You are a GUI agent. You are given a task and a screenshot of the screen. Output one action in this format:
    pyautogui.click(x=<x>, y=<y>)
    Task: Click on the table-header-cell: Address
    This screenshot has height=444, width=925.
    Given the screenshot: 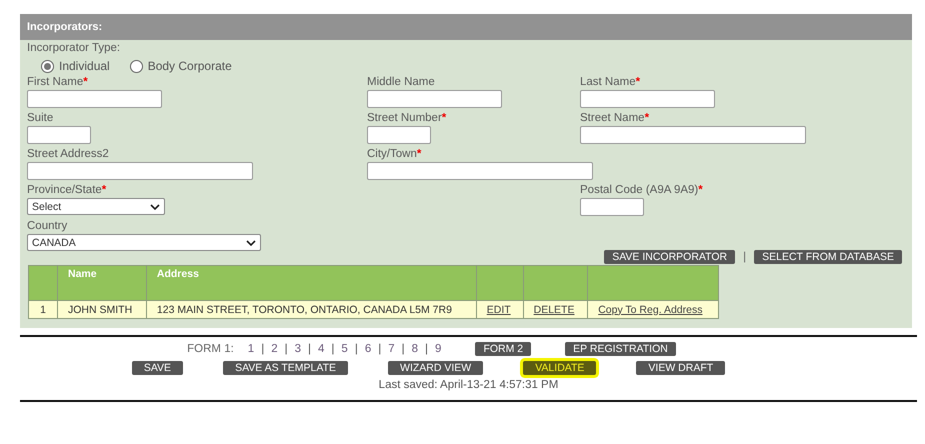 What is the action you would take?
    pyautogui.click(x=311, y=283)
    